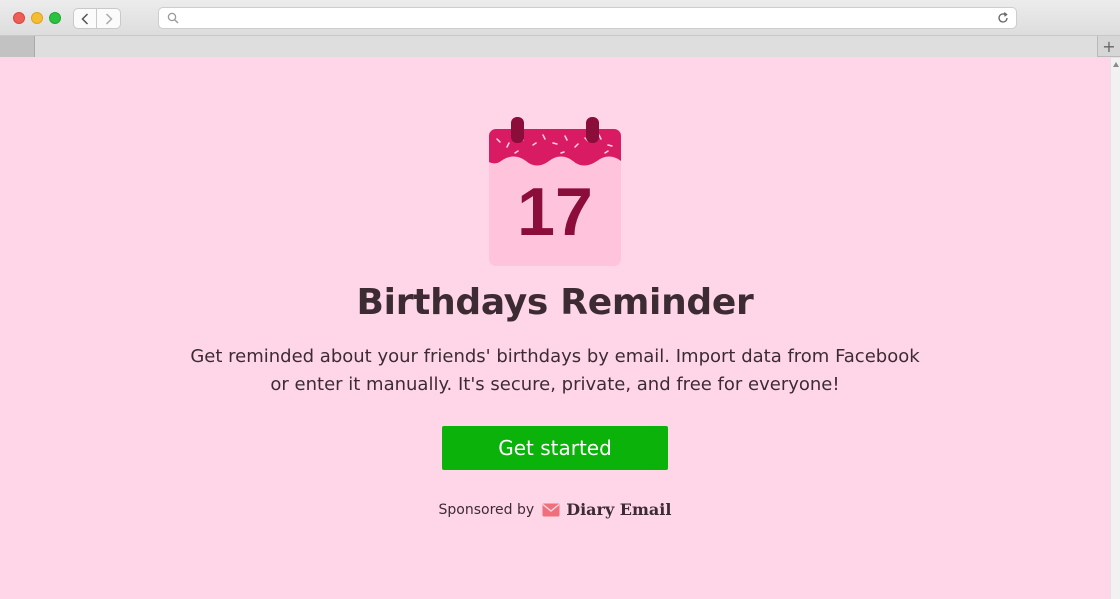 Image resolution: width=1120 pixels, height=599 pixels. What do you see at coordinates (1003, 18) in the screenshot?
I see `reload-icon` at bounding box center [1003, 18].